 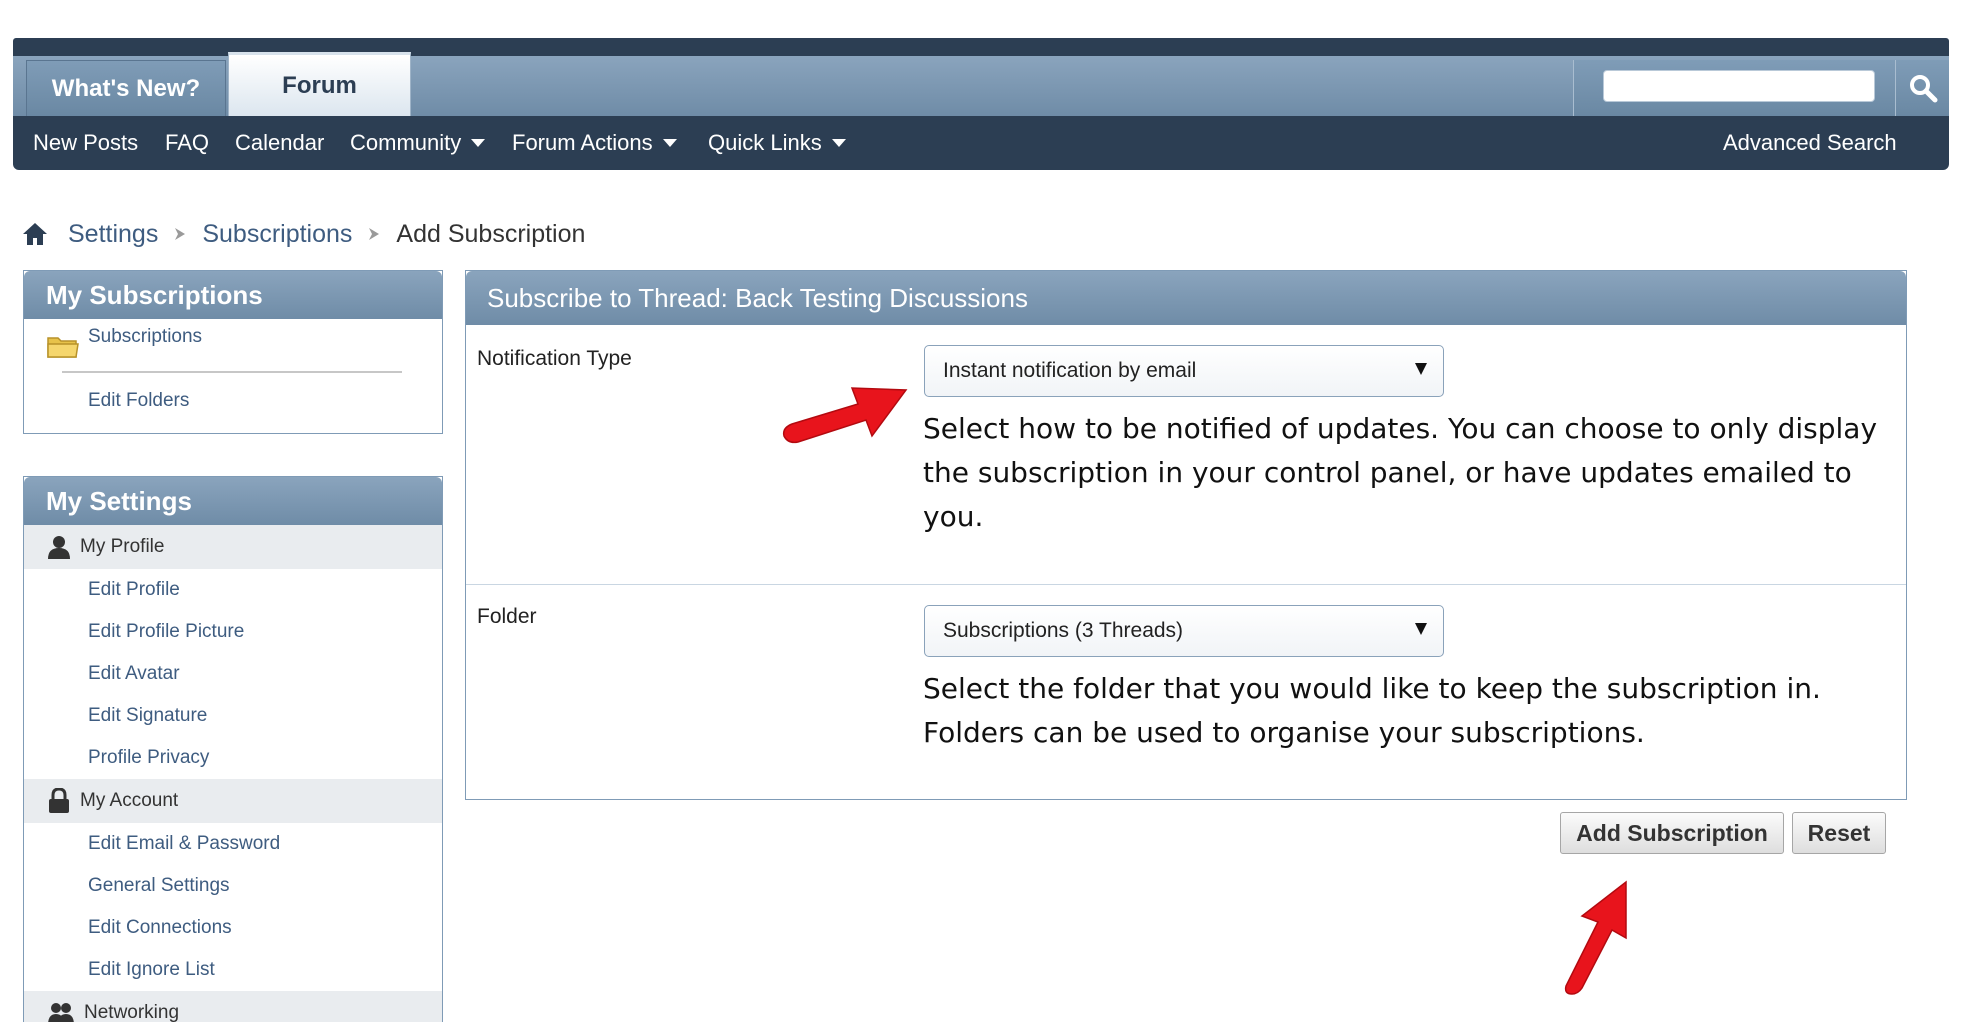 What do you see at coordinates (233, 632) in the screenshot?
I see `sidebar-item-edit-profile-picture: Edit Profile Picture` at bounding box center [233, 632].